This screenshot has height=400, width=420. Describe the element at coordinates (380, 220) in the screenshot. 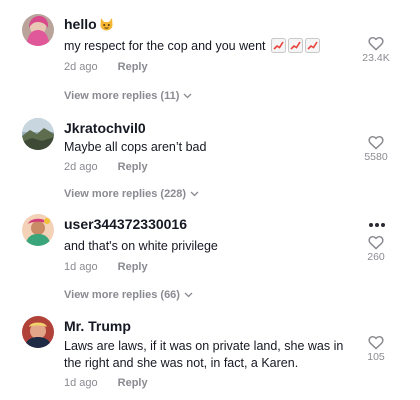

I see `more-options-icon` at that location.